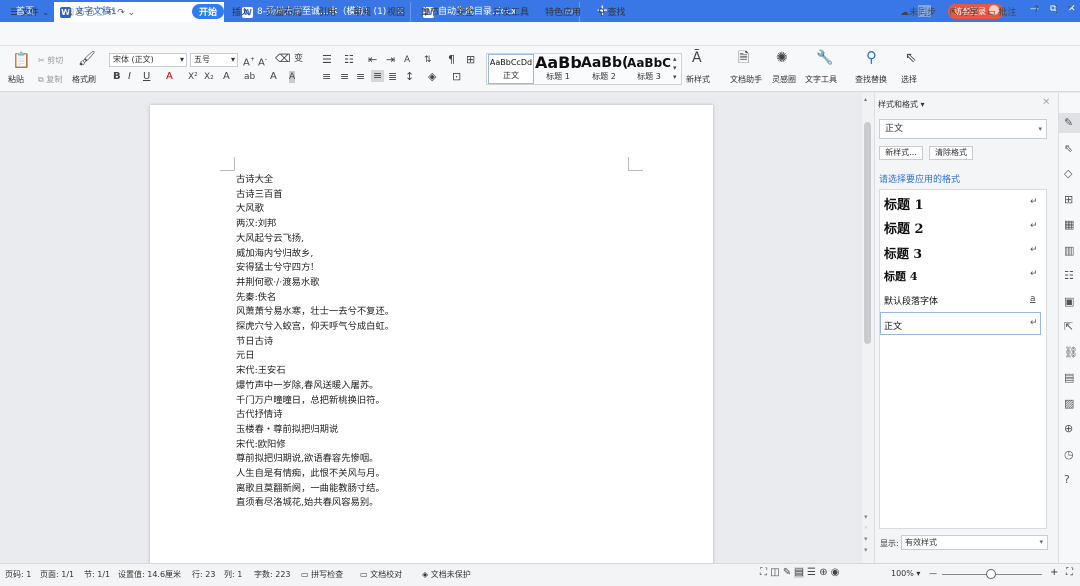  Describe the element at coordinates (865, 99) in the screenshot. I see `scroll-up-icon: ▴` at that location.